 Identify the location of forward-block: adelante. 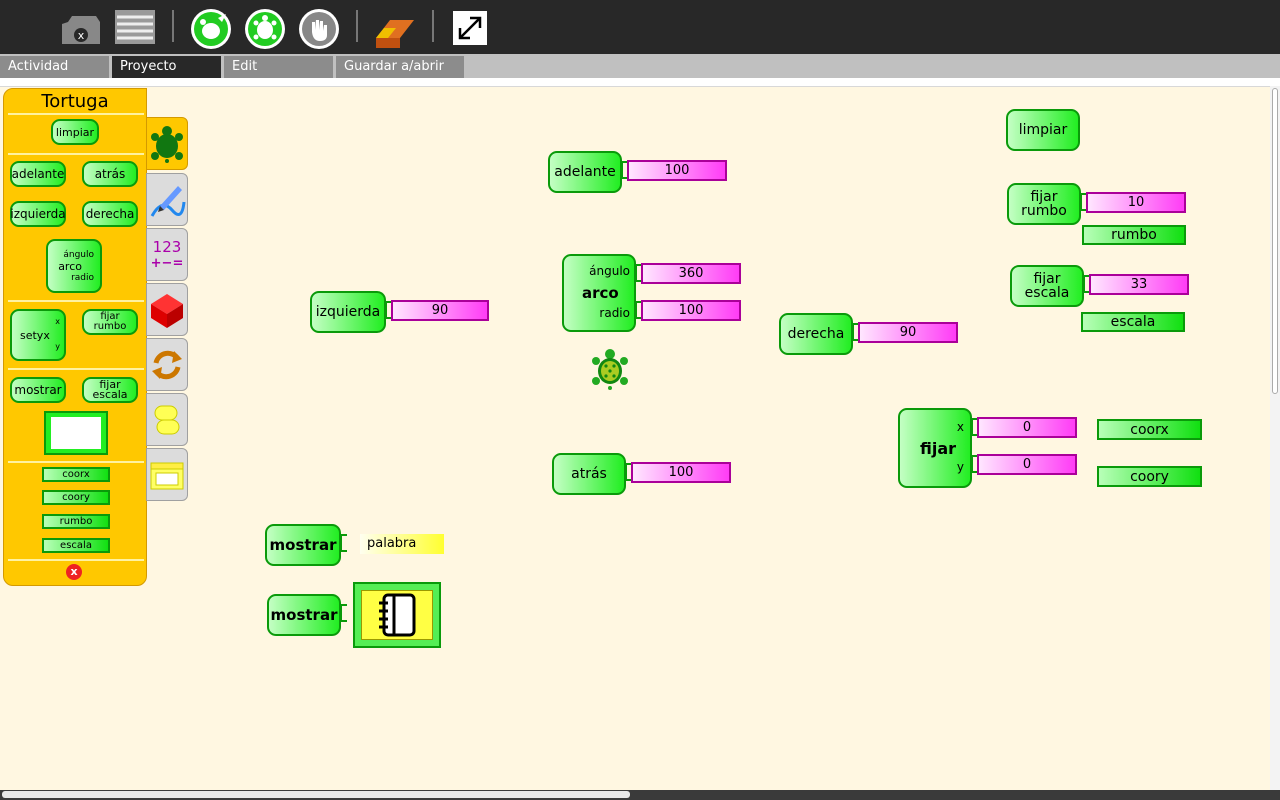
(585, 172).